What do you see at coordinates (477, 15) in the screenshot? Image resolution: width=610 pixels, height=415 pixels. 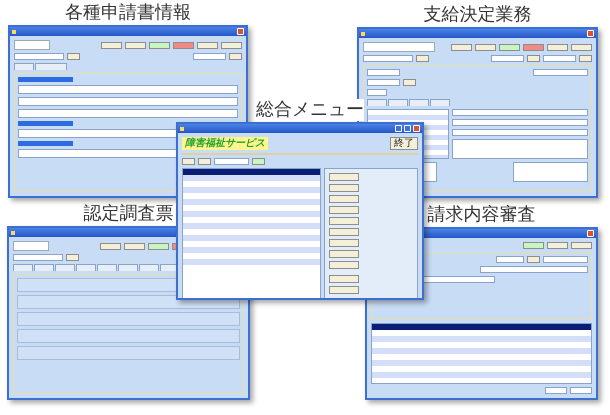 I see `caption: 支給決定業務` at bounding box center [477, 15].